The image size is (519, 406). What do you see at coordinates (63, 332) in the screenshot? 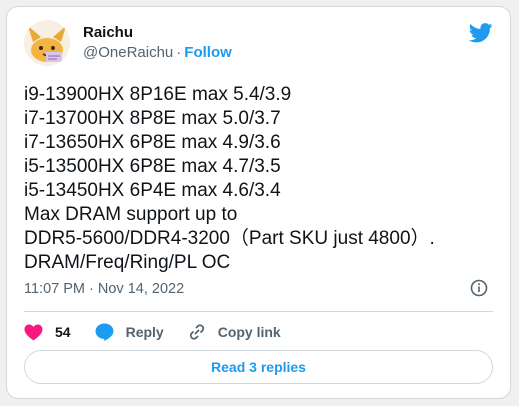
I see `like-count: 54` at bounding box center [63, 332].